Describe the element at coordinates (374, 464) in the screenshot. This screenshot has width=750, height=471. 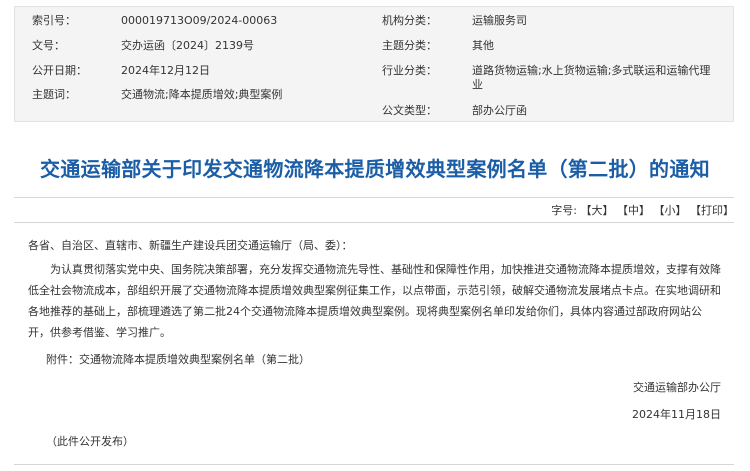
I see `footer-divider` at that location.